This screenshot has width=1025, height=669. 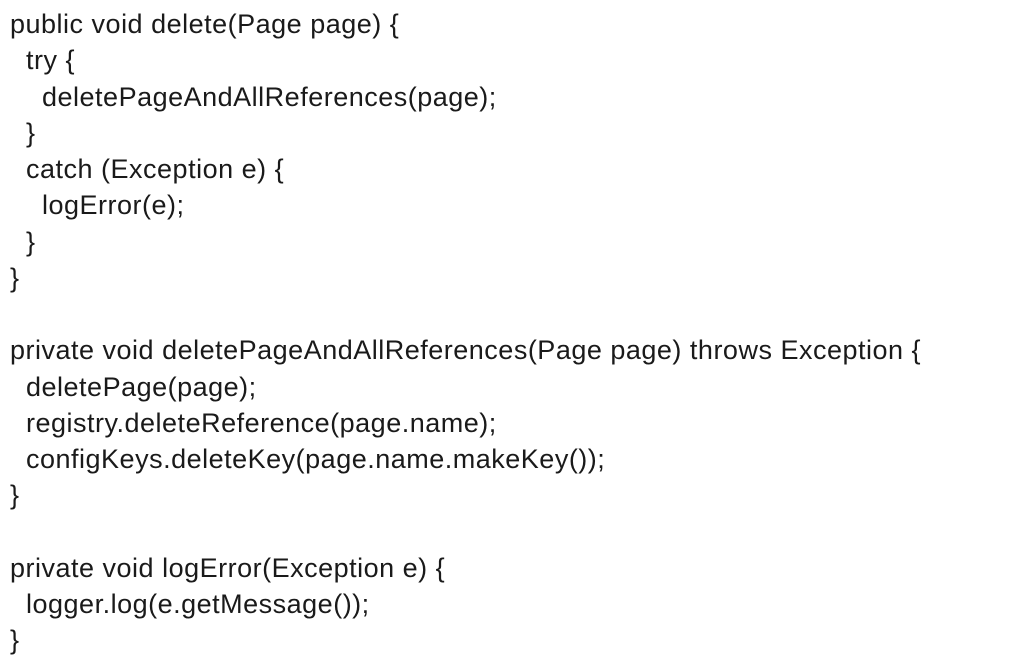 I want to click on code-line: logError(e);, so click(x=97, y=205).